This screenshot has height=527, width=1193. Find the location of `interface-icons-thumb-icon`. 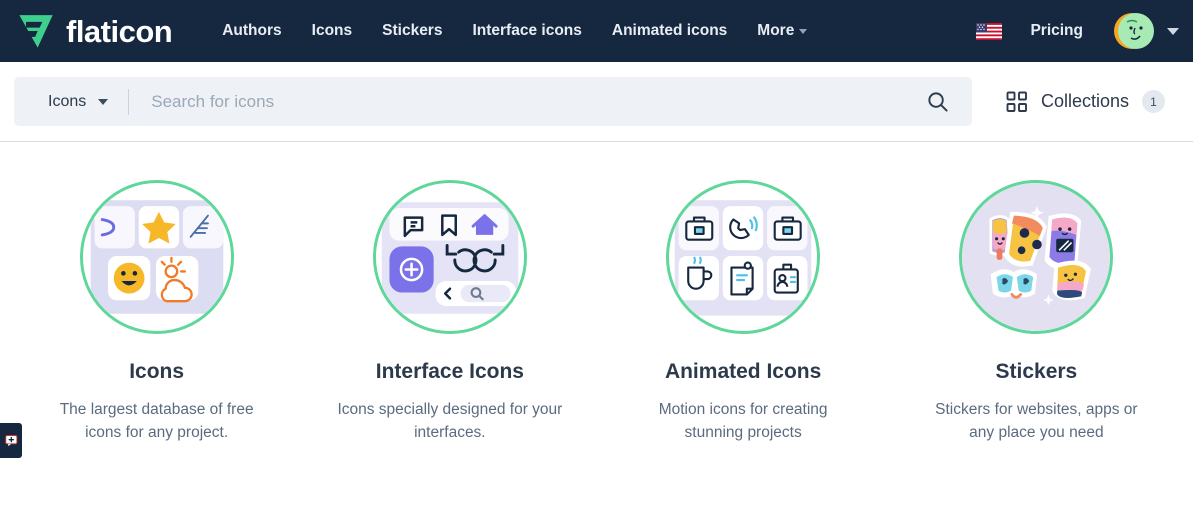

interface-icons-thumb-icon is located at coordinates (449, 257).